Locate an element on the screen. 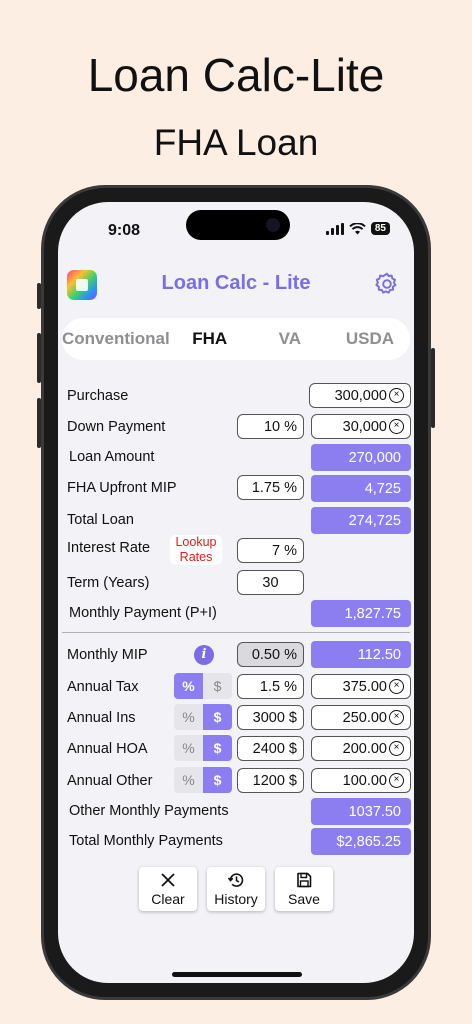 This screenshot has height=1024, width=472. signal-icon is located at coordinates (334, 228).